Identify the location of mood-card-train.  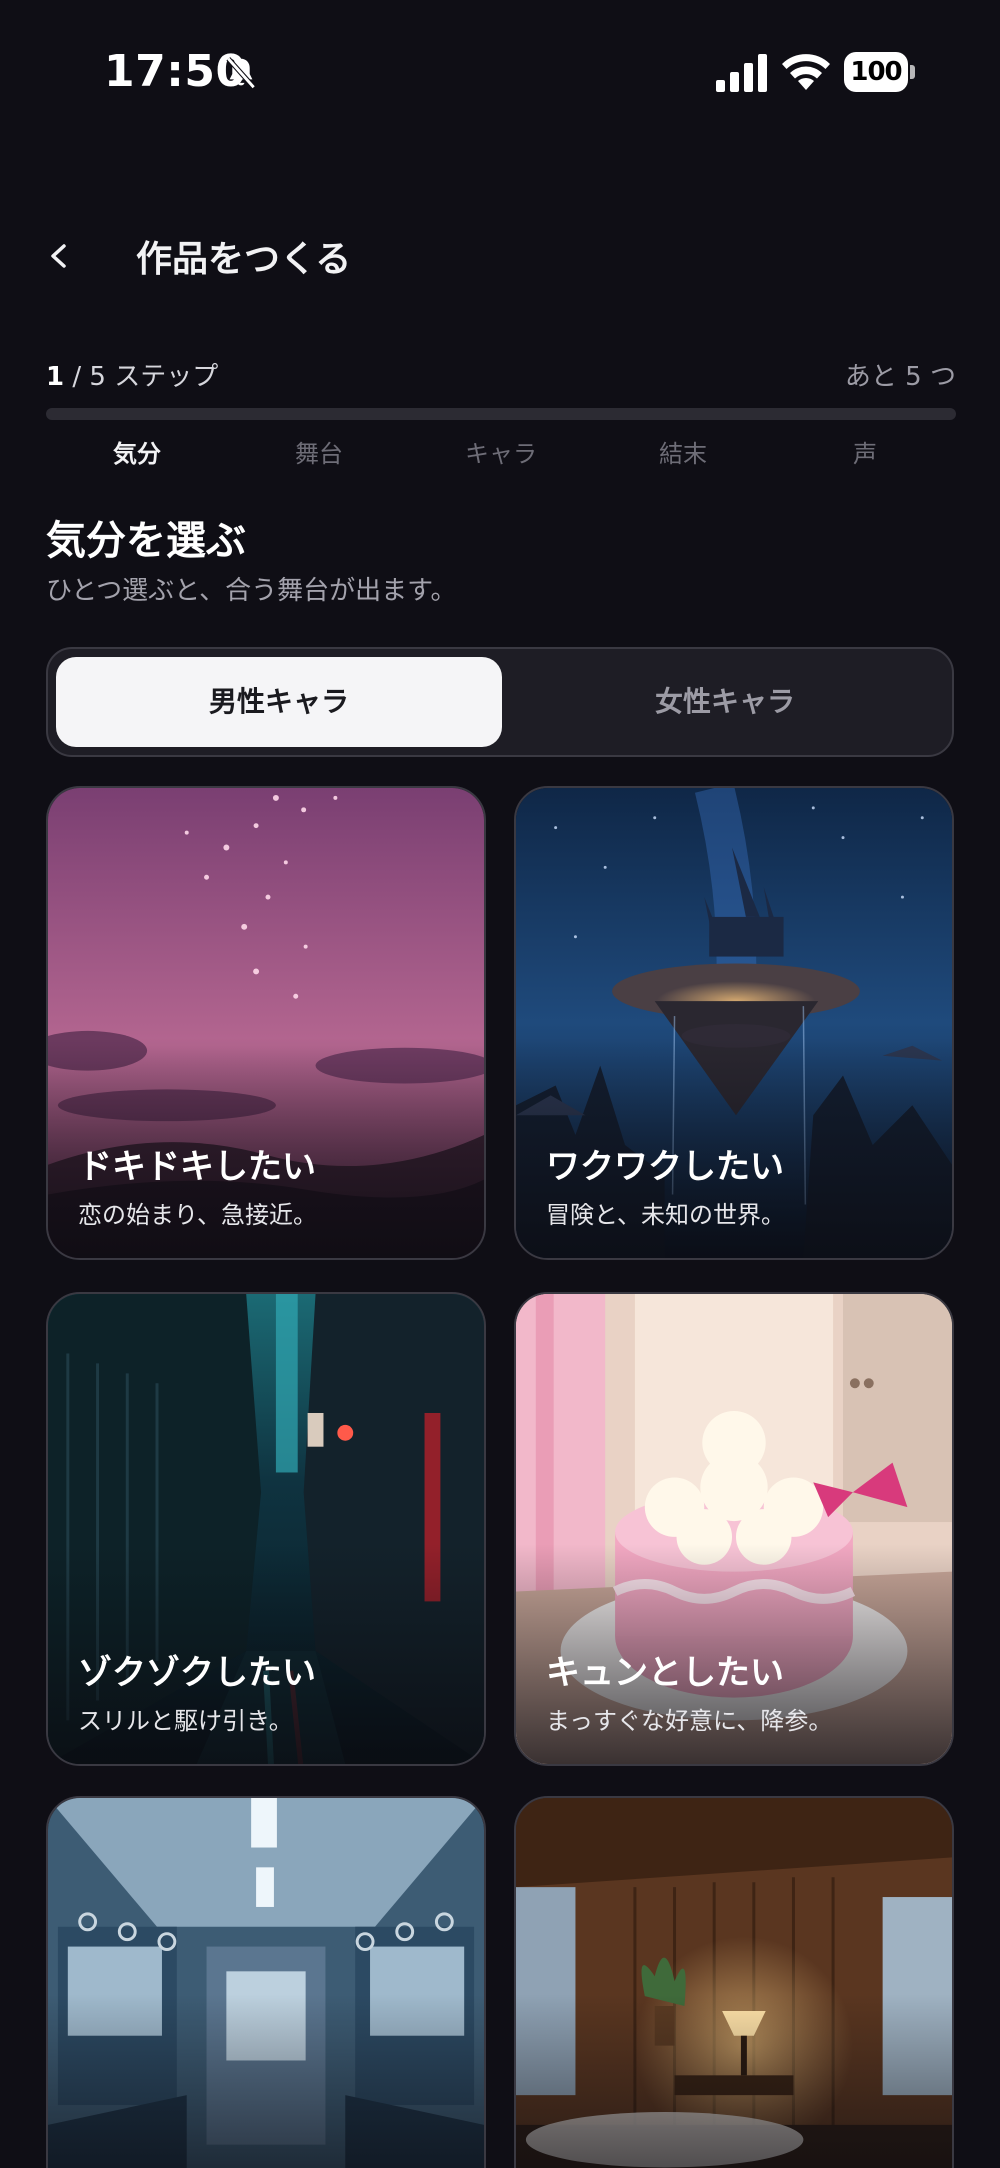
(266, 1982).